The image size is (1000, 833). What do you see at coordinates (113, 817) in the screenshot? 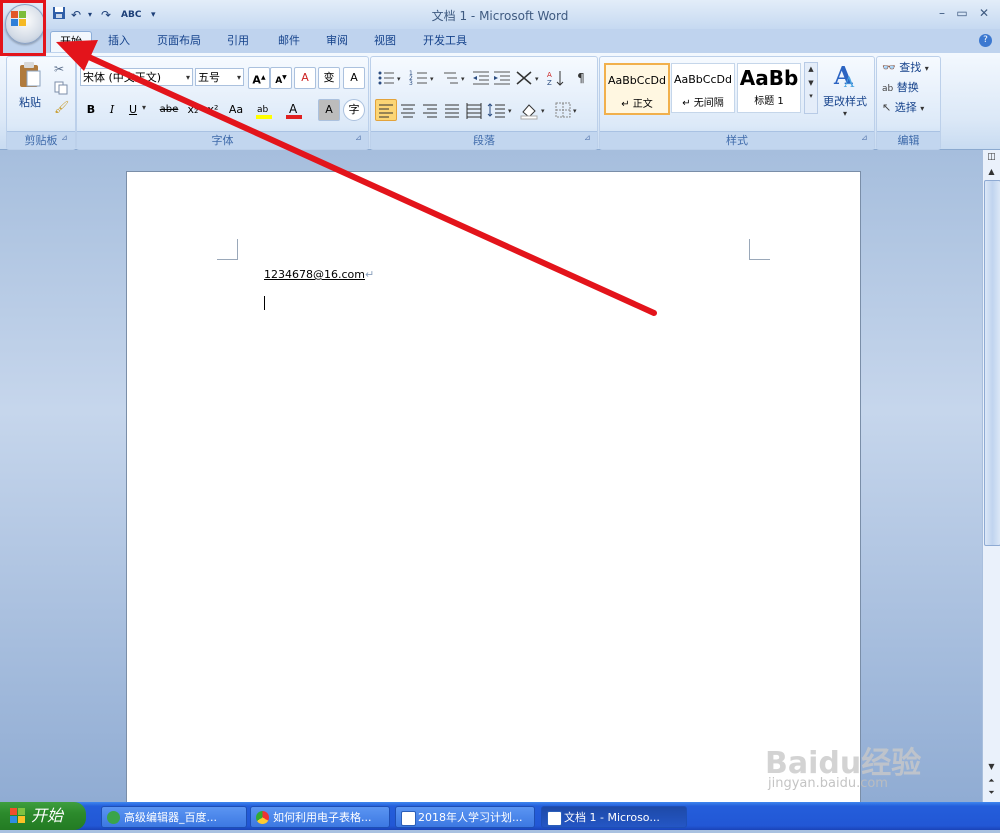
I see `browser-icon` at bounding box center [113, 817].